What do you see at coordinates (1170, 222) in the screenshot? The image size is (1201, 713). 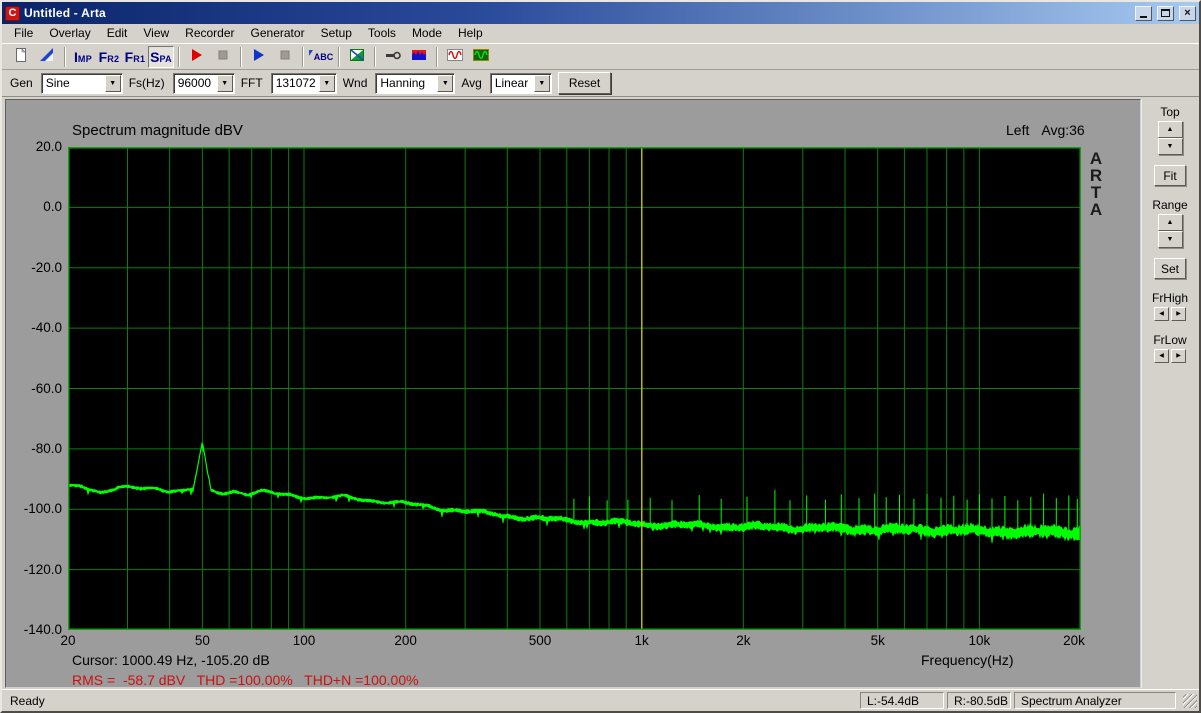 I see `range-up-button: ▲` at bounding box center [1170, 222].